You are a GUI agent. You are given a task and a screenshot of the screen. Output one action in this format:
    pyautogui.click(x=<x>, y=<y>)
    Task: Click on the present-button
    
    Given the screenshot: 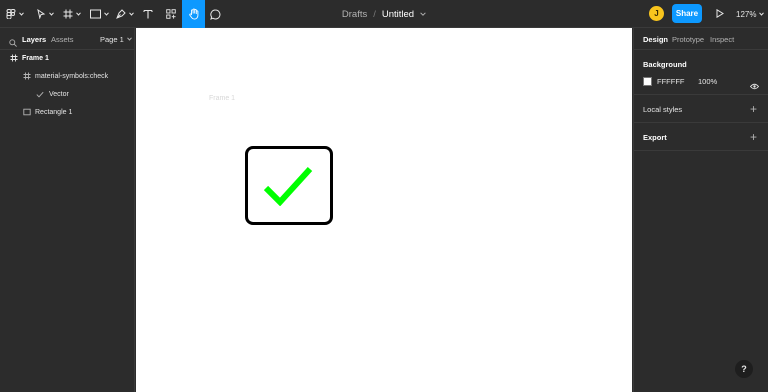 What is the action you would take?
    pyautogui.click(x=720, y=13)
    